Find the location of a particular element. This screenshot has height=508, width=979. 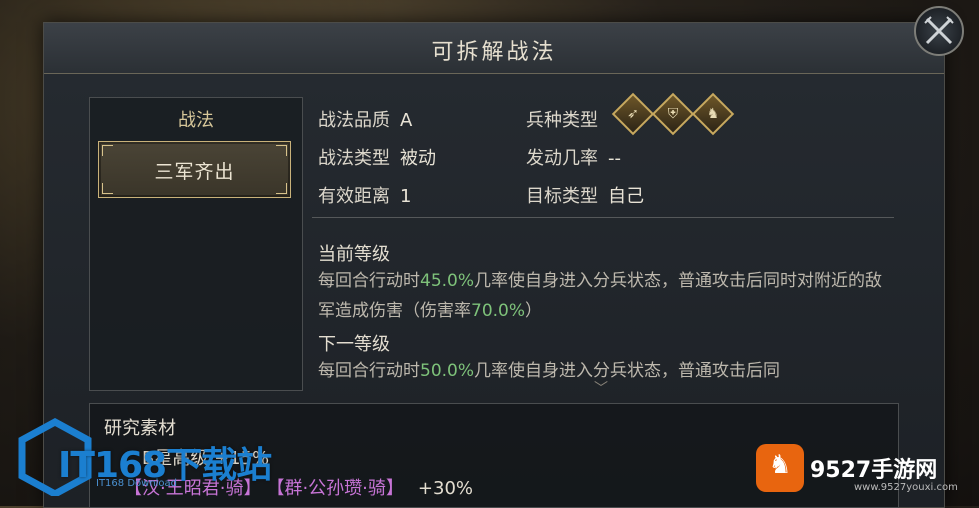

scroll-down-icon: ﹀ is located at coordinates (601, 388).